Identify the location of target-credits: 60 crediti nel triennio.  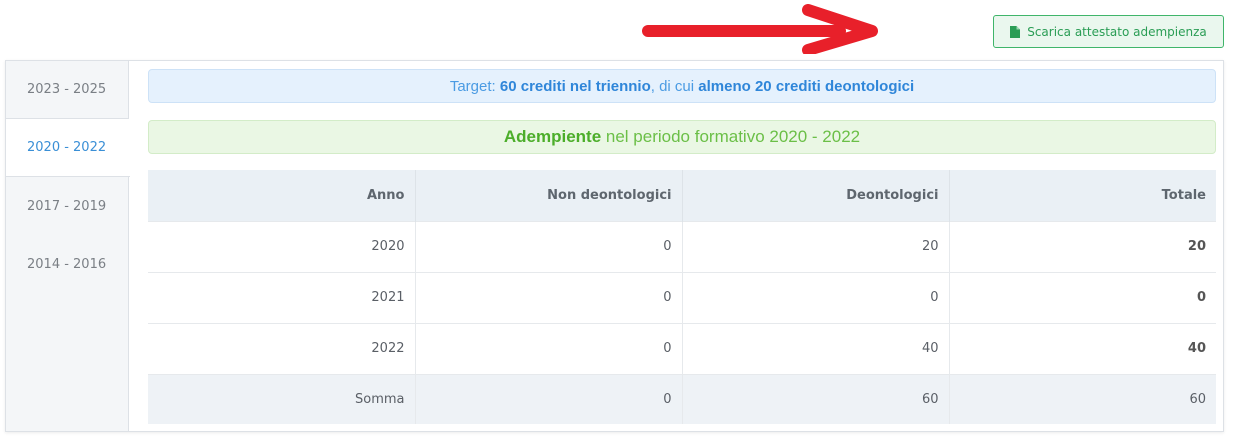
(575, 86).